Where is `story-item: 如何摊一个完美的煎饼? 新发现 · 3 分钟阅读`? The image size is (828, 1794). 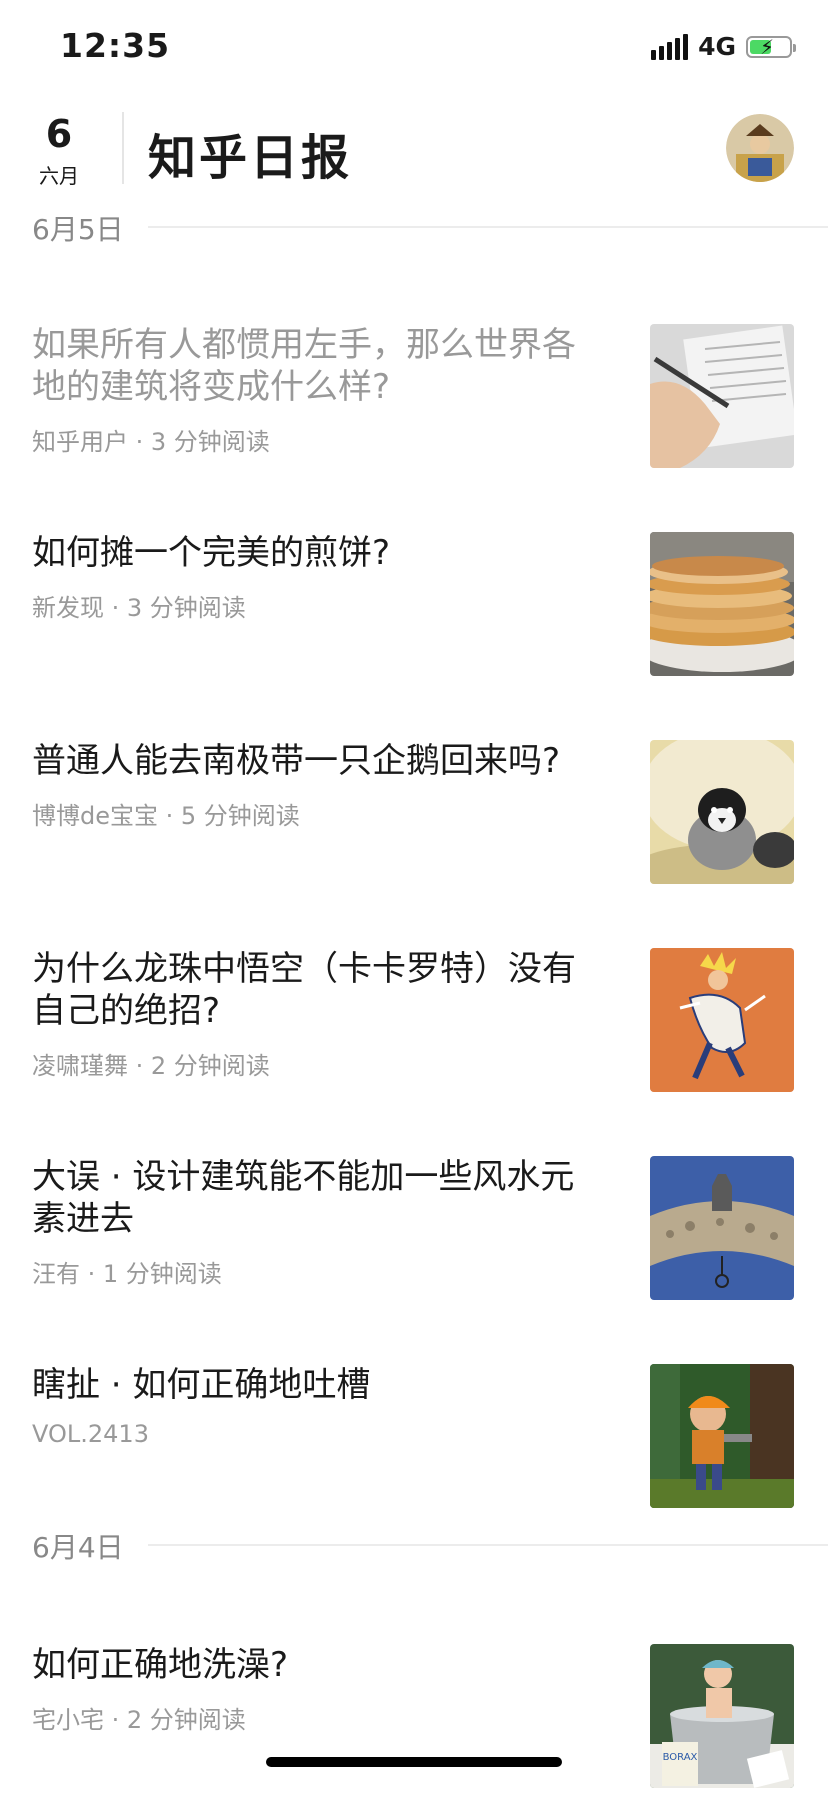 story-item: 如何摊一个完美的煎饼? 新发现 · 3 分钟阅读 is located at coordinates (414, 607).